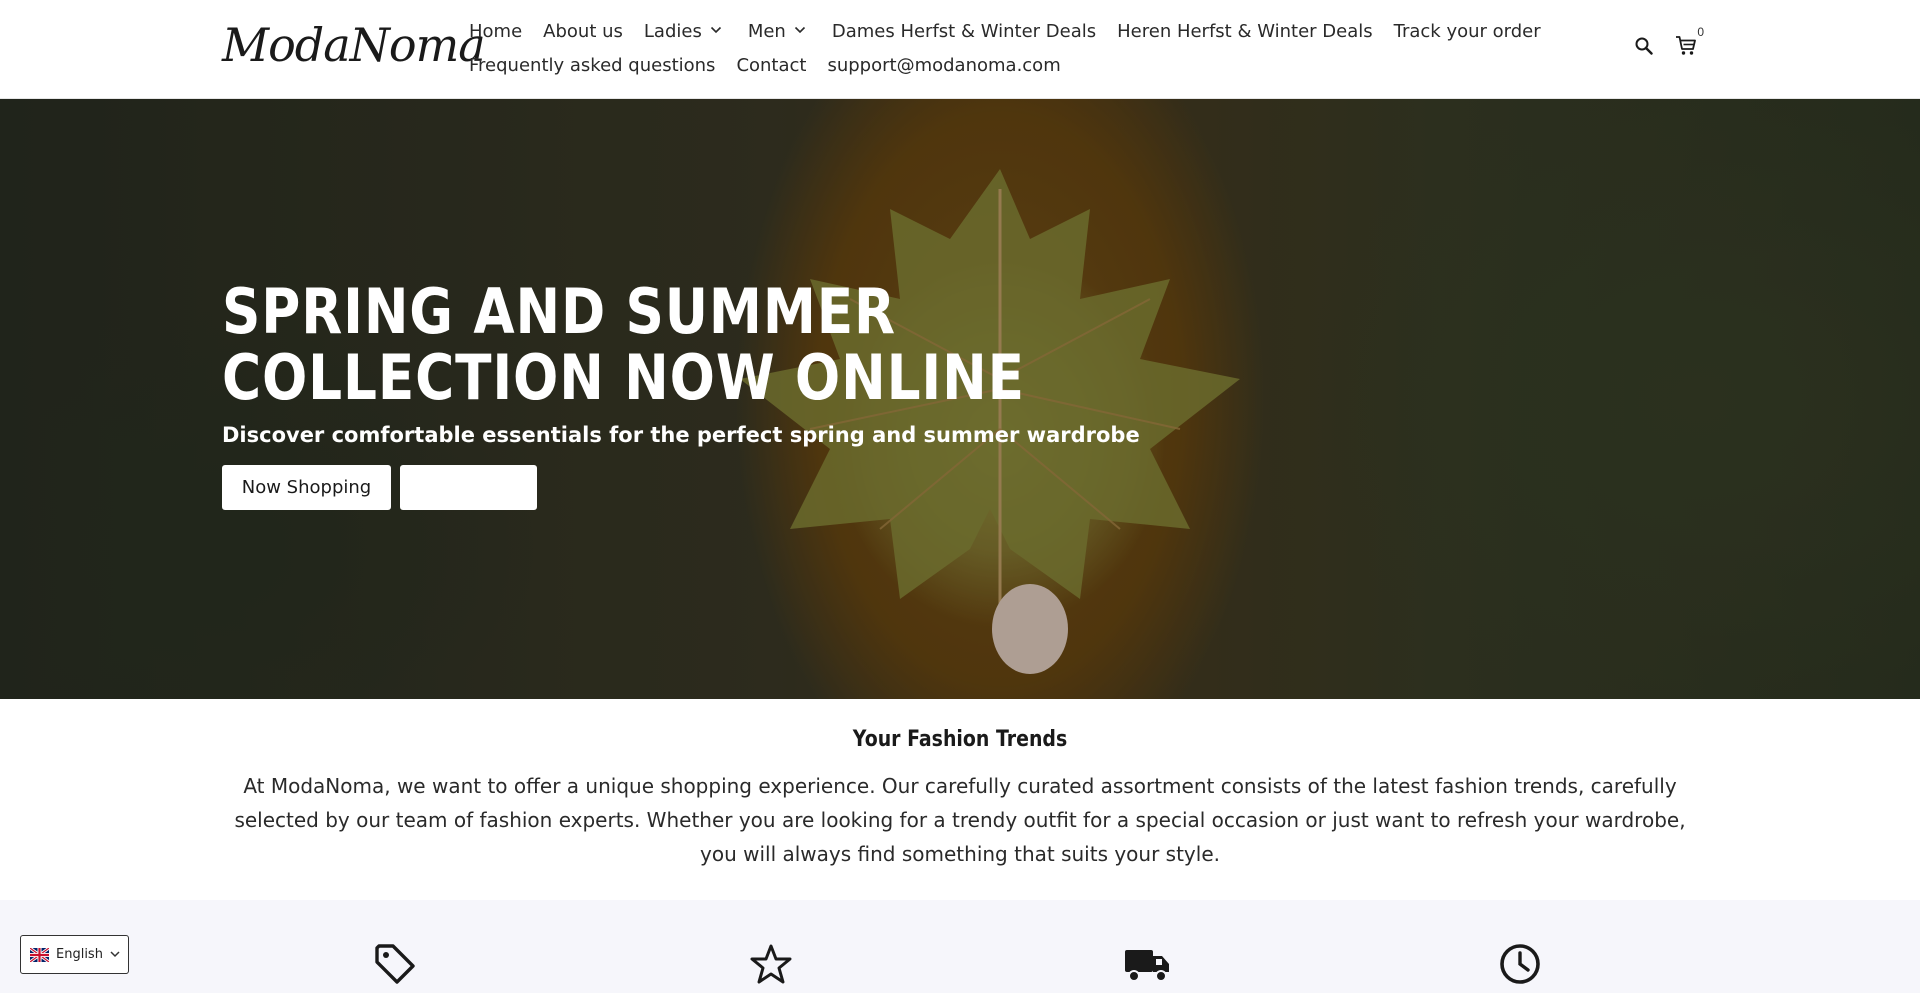 The image size is (1920, 993). What do you see at coordinates (1520, 964) in the screenshot?
I see `clock-icon` at bounding box center [1520, 964].